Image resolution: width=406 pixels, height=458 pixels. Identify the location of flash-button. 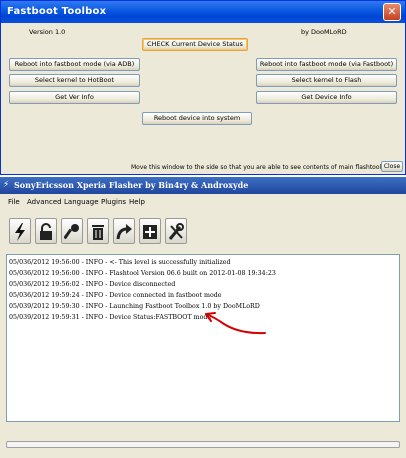
(20, 231).